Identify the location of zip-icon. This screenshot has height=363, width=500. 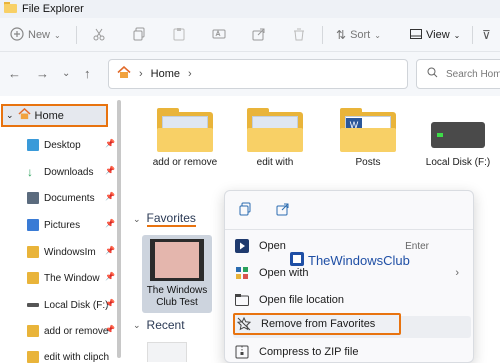
(242, 352).